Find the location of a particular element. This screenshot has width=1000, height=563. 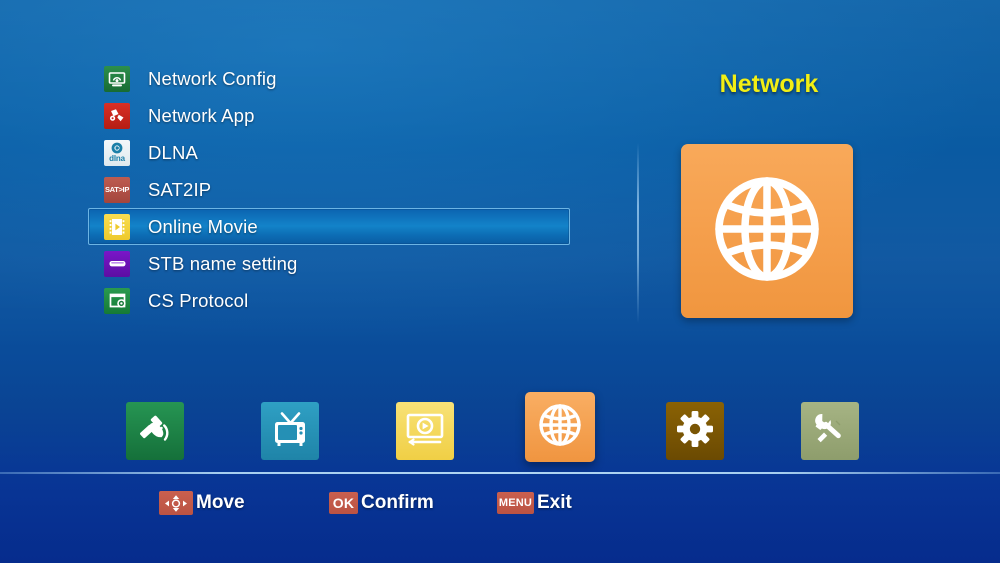

footer-hint-bar: Move OK Confirm MENU Exit is located at coordinates (500, 505).